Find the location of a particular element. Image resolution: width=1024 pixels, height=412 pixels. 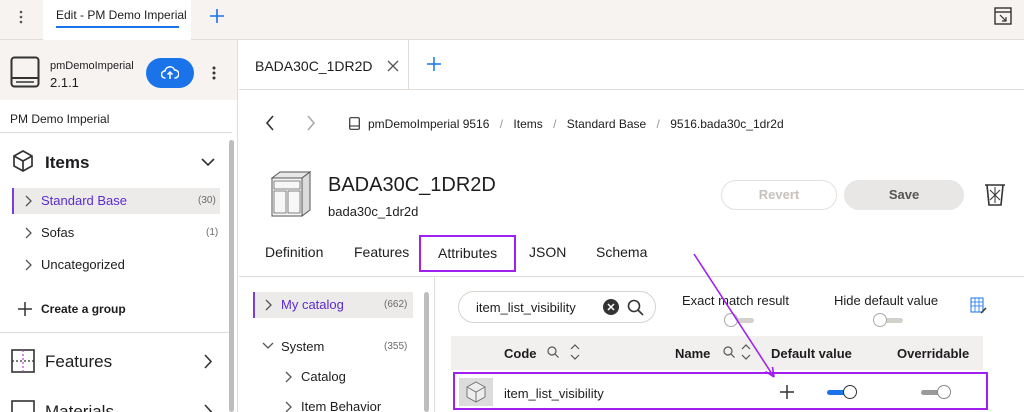

materials-section-header: Materials is located at coordinates (116, 400).